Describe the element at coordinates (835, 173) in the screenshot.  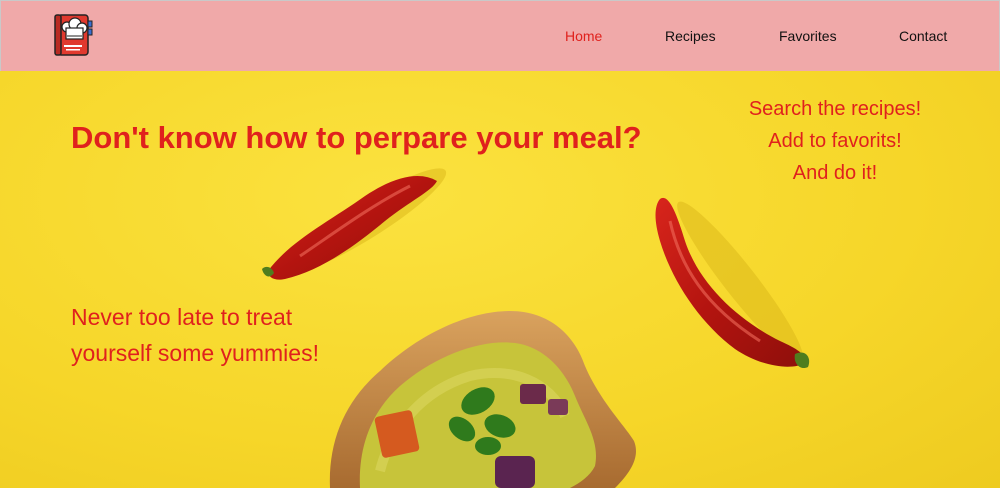
I see `side-line-do-it: And do it!` at that location.